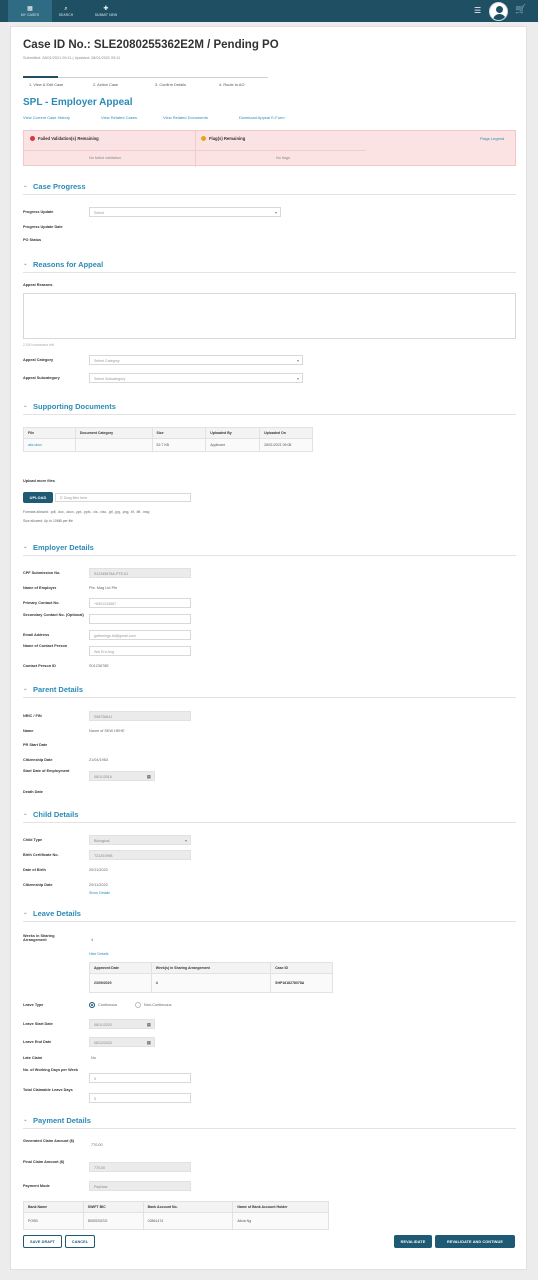 This screenshot has height=1280, width=538. What do you see at coordinates (38, 885) in the screenshot?
I see `child-citizenship-label: Citizenship Date` at bounding box center [38, 885].